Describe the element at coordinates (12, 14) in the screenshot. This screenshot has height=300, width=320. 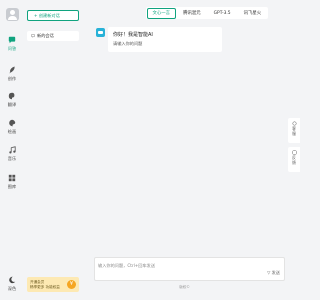
I see `avatar` at that location.